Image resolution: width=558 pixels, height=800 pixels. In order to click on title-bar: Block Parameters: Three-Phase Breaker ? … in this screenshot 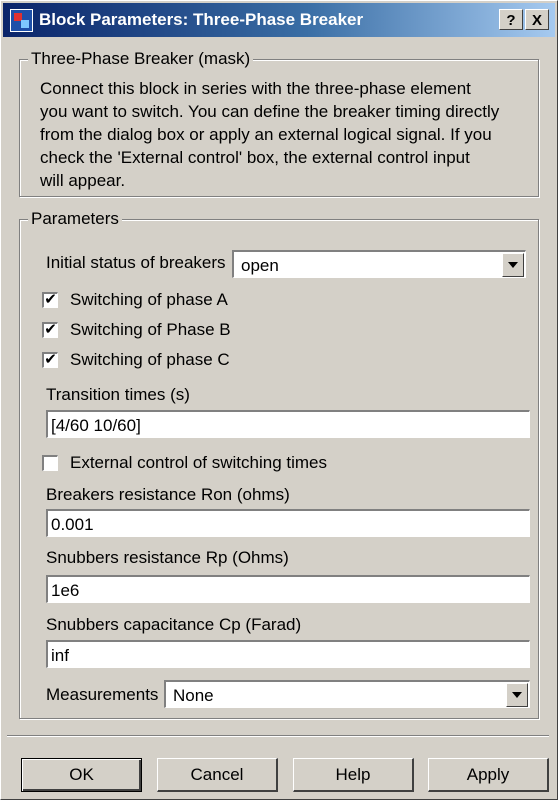, I will do `click(279, 20)`.